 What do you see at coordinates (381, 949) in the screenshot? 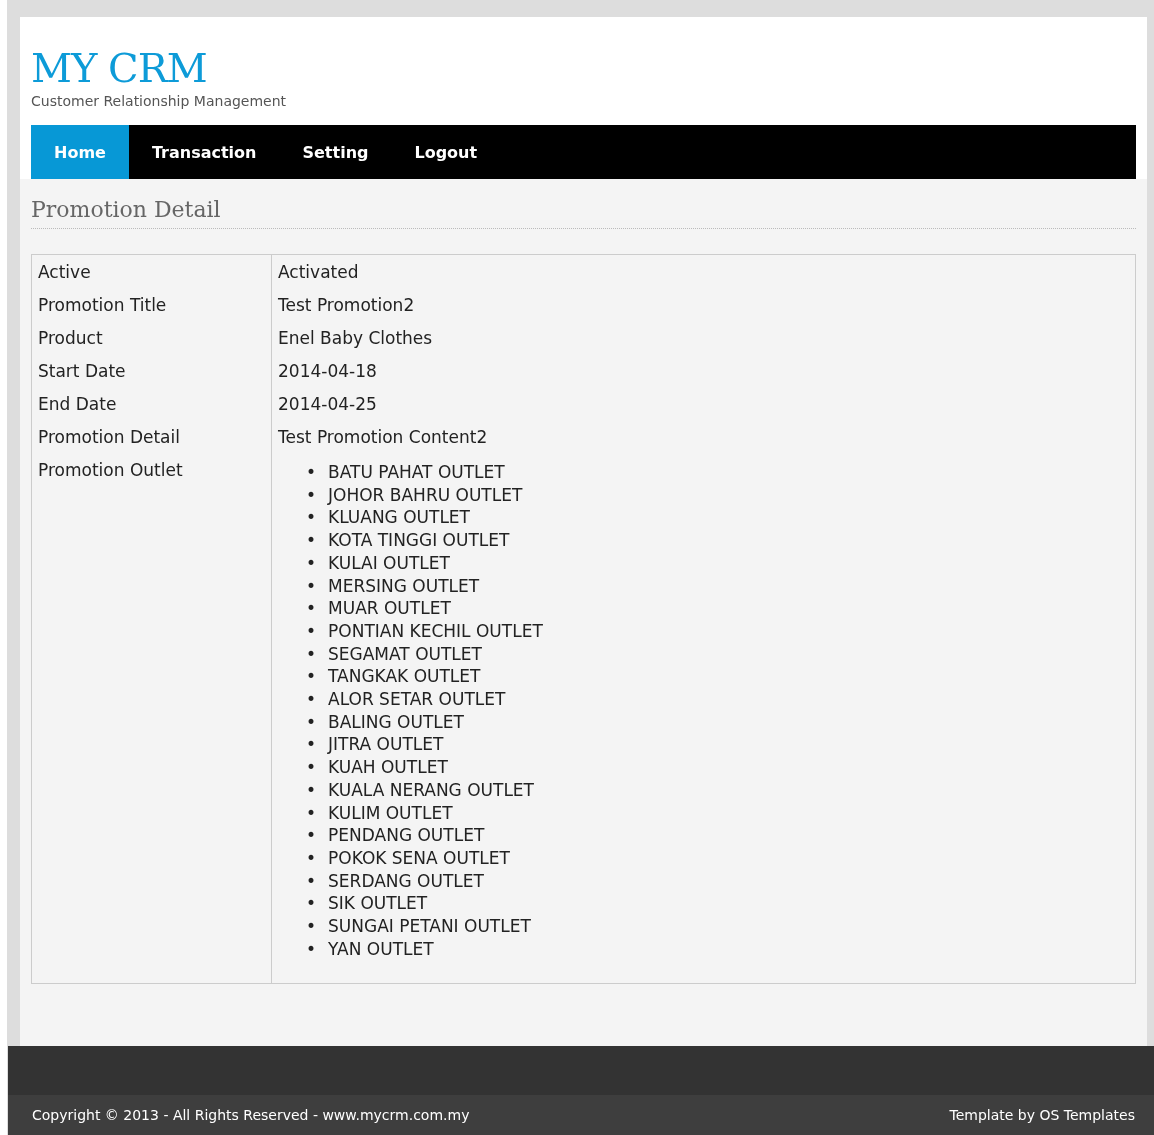
I see `outlet-name: YAN OUTLET` at bounding box center [381, 949].